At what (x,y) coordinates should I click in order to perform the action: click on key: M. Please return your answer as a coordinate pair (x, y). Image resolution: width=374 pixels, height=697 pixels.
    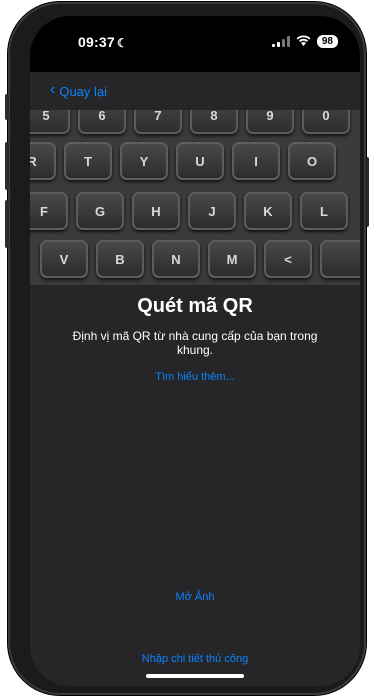
    Looking at the image, I should click on (232, 259).